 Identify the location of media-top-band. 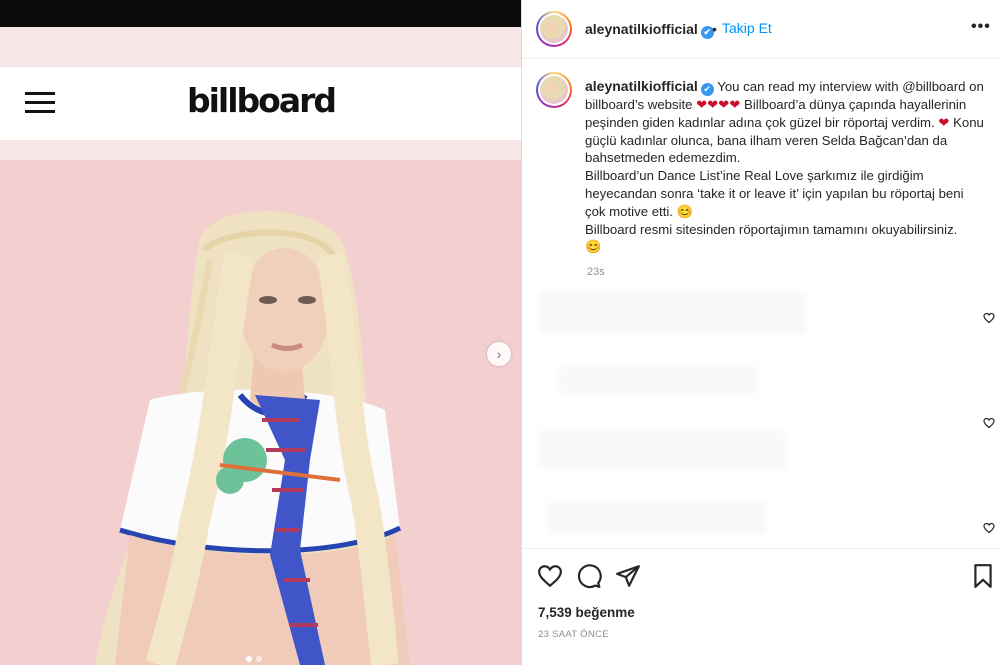
(260, 47).